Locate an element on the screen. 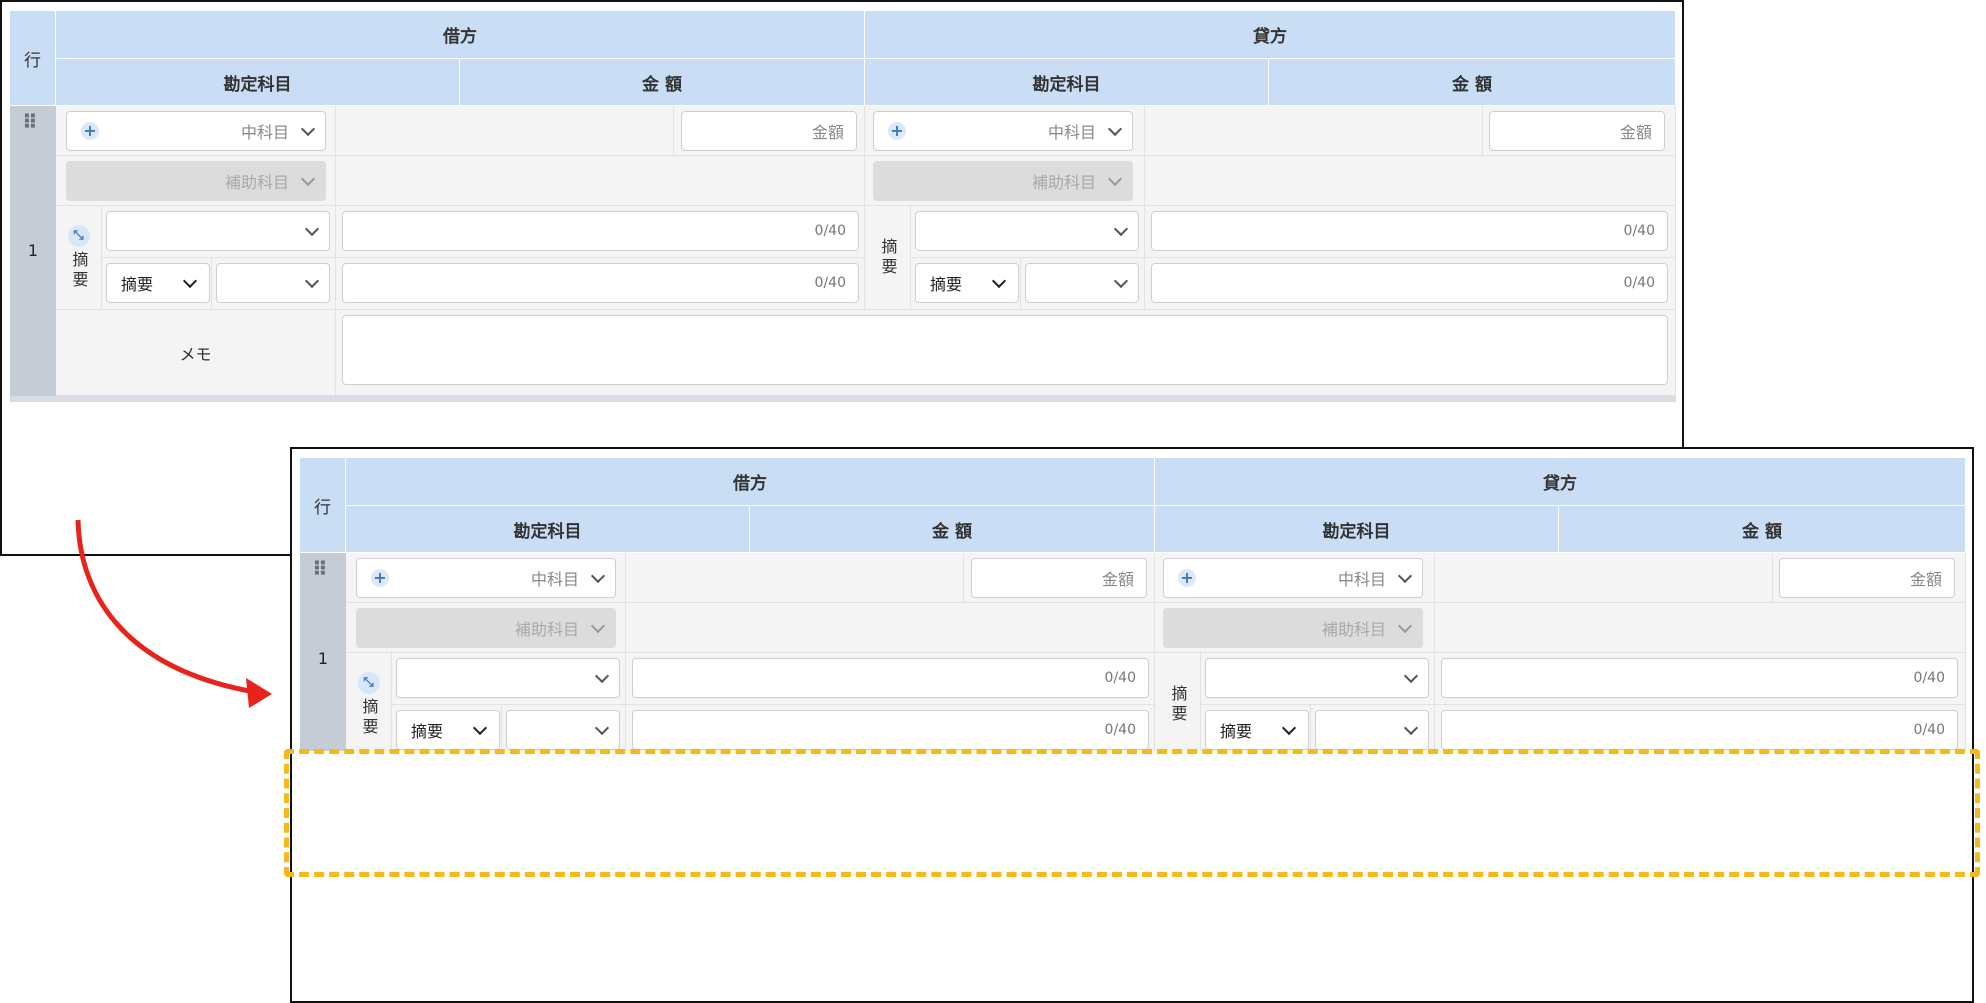  credit-summary-text-cell: 0/40 is located at coordinates (1700, 679).